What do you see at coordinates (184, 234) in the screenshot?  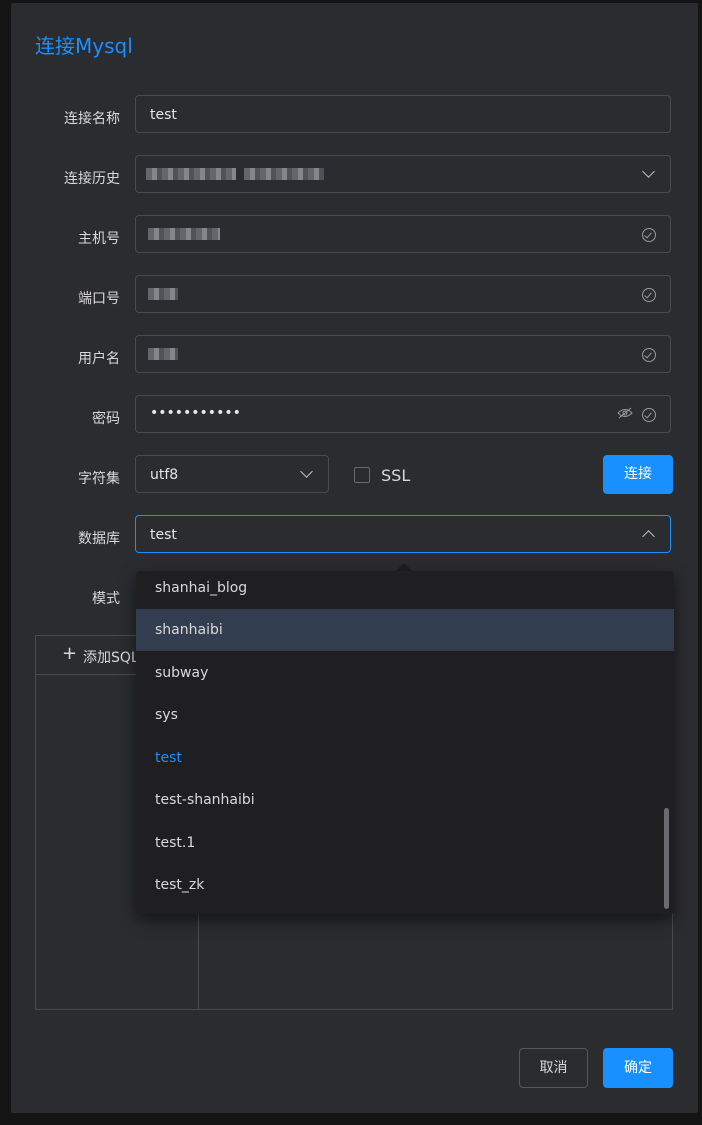 I see `blurred-host-value` at bounding box center [184, 234].